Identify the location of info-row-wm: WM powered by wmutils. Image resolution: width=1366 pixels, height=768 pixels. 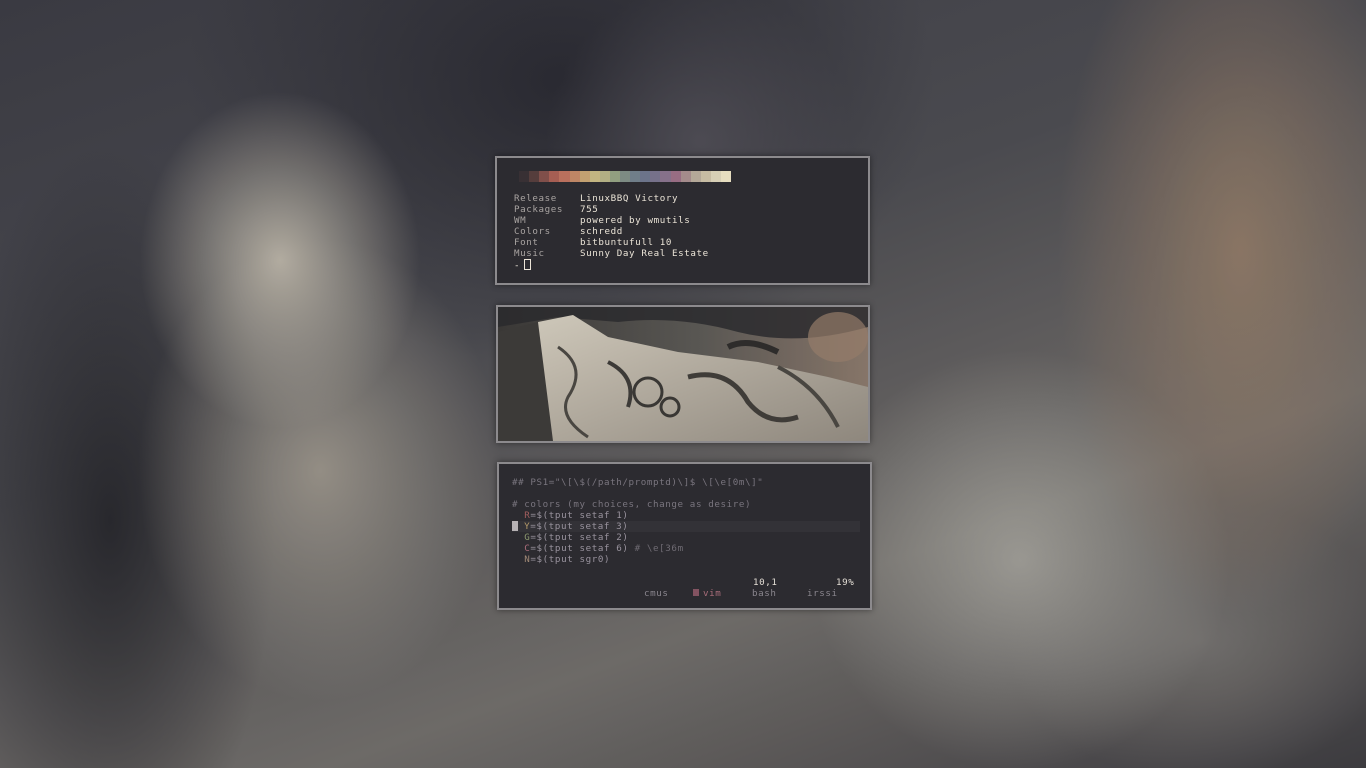
(611, 220).